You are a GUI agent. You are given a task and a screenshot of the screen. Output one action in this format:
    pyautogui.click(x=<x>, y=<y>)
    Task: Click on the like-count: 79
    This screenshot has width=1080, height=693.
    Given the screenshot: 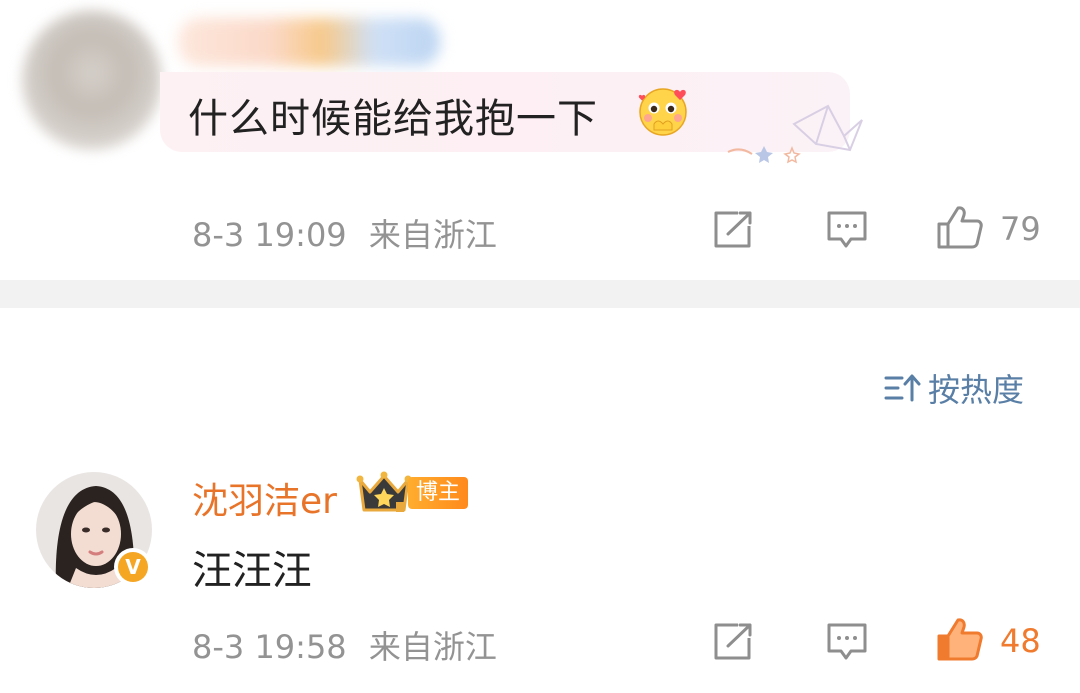 What is the action you would take?
    pyautogui.click(x=1020, y=229)
    